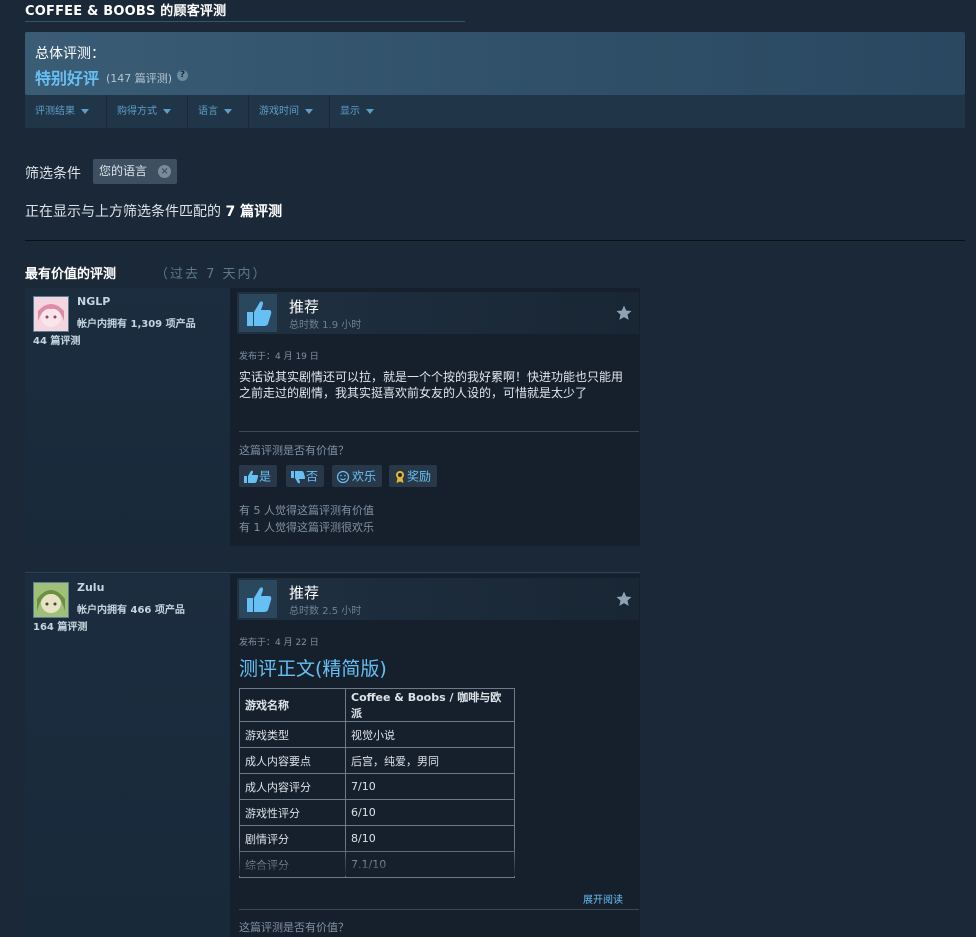 This screenshot has height=937, width=976. Describe the element at coordinates (292, 760) in the screenshot. I see `table-key: 成人内容要点` at that location.